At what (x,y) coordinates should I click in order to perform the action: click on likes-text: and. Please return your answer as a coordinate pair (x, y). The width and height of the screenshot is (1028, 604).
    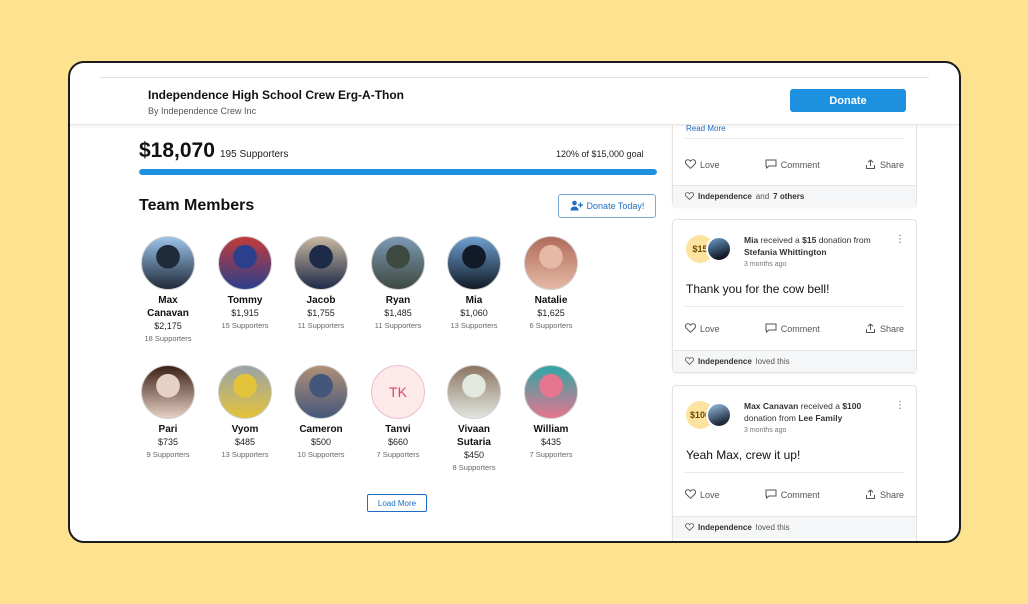
    Looking at the image, I should click on (762, 196).